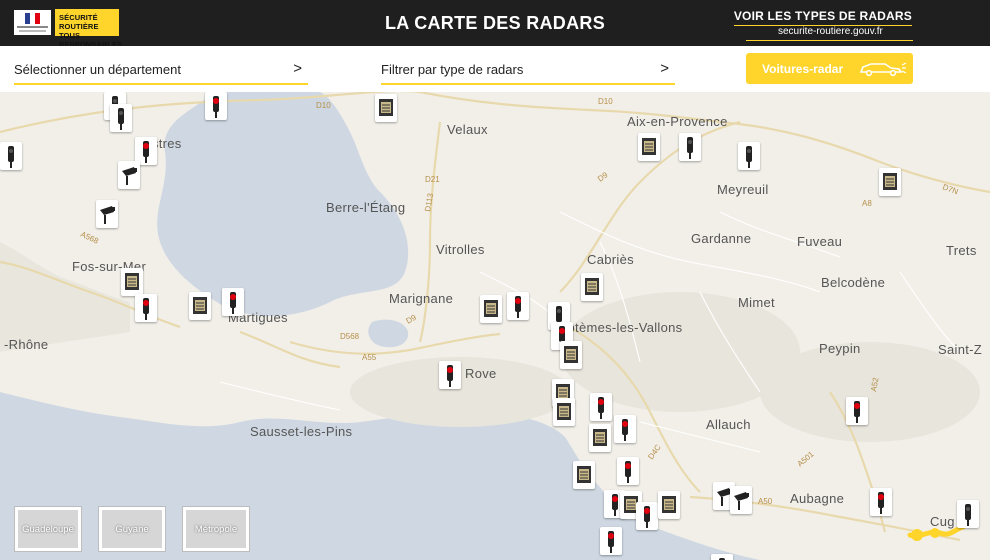 The width and height of the screenshot is (990, 560). Describe the element at coordinates (883, 69) in the screenshot. I see `radar-car-icon` at that location.